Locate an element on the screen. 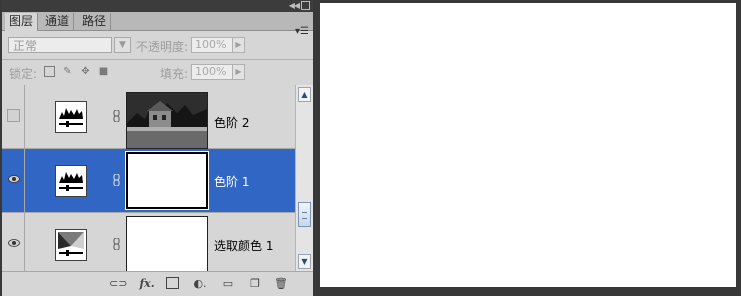 This screenshot has height=296, width=741. visibility-off-box is located at coordinates (13, 115).